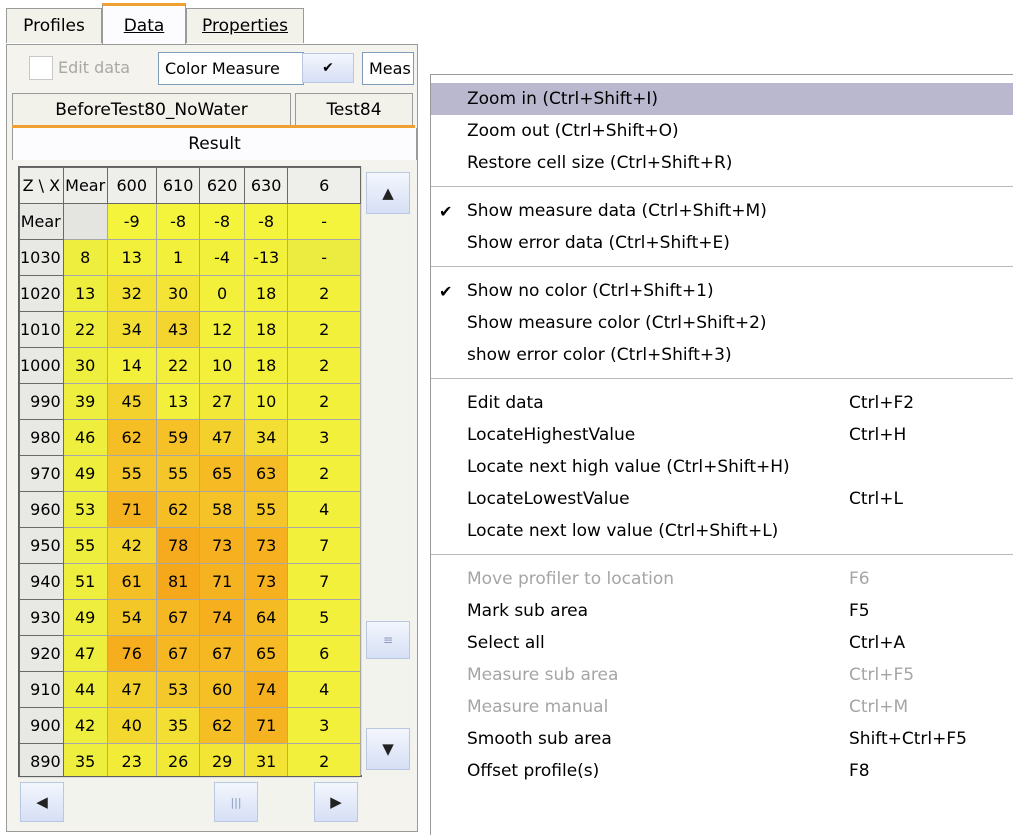  What do you see at coordinates (324, 581) in the screenshot?
I see `grid-cell: 7` at bounding box center [324, 581].